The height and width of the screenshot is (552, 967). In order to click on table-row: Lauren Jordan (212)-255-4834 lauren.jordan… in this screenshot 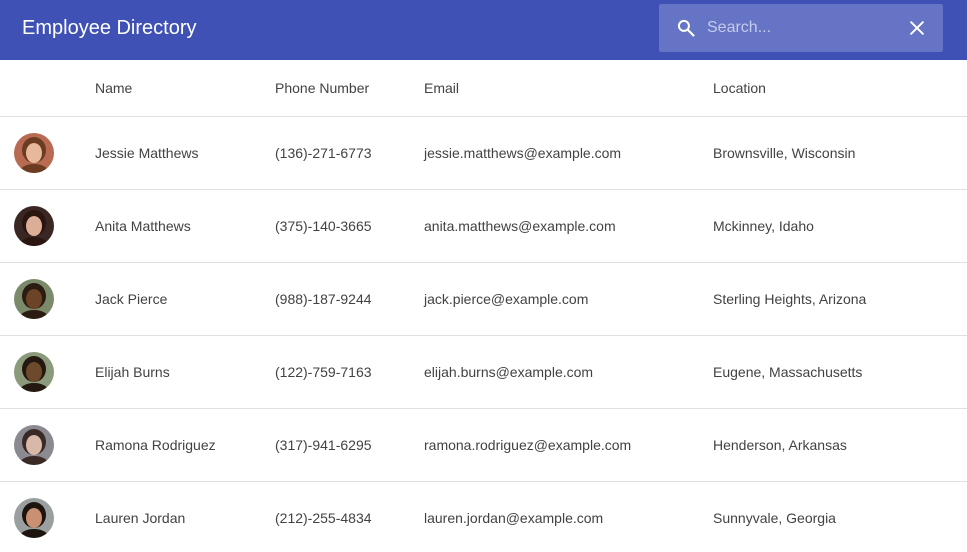, I will do `click(483, 517)`.